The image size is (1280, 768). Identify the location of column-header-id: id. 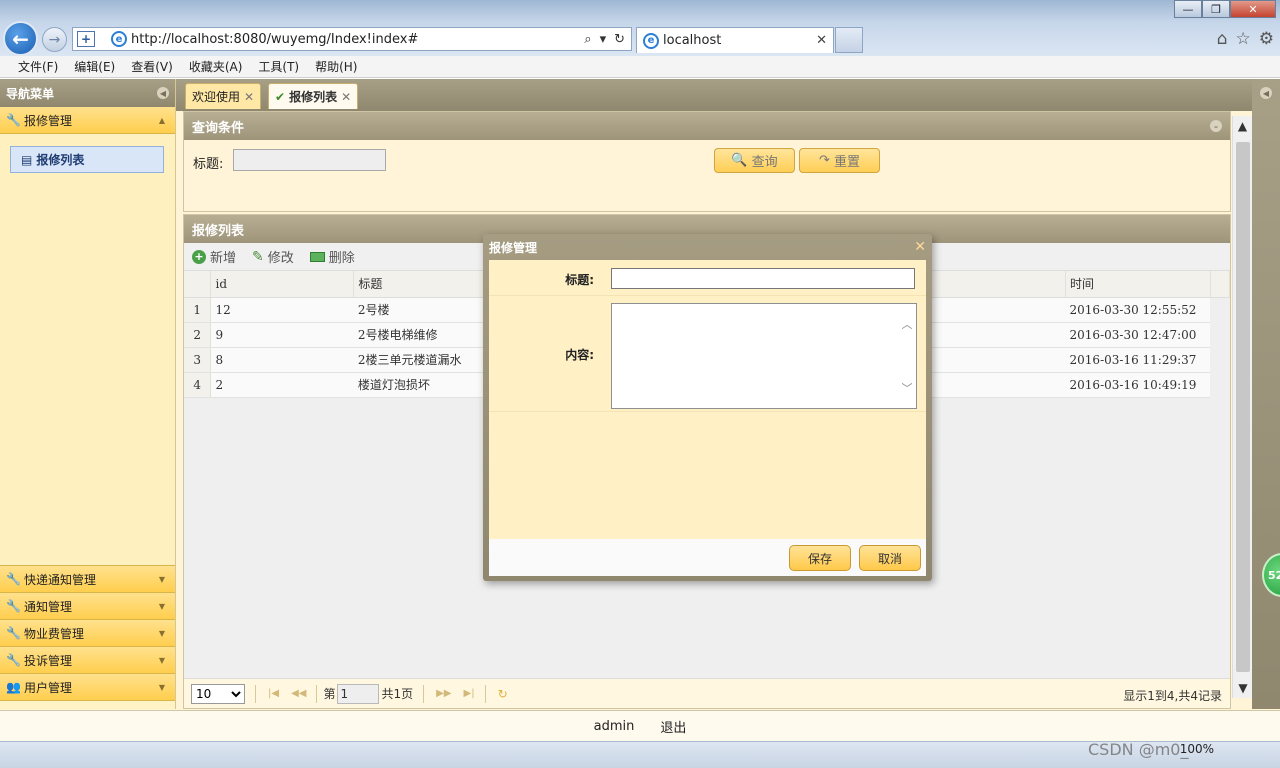
(282, 284).